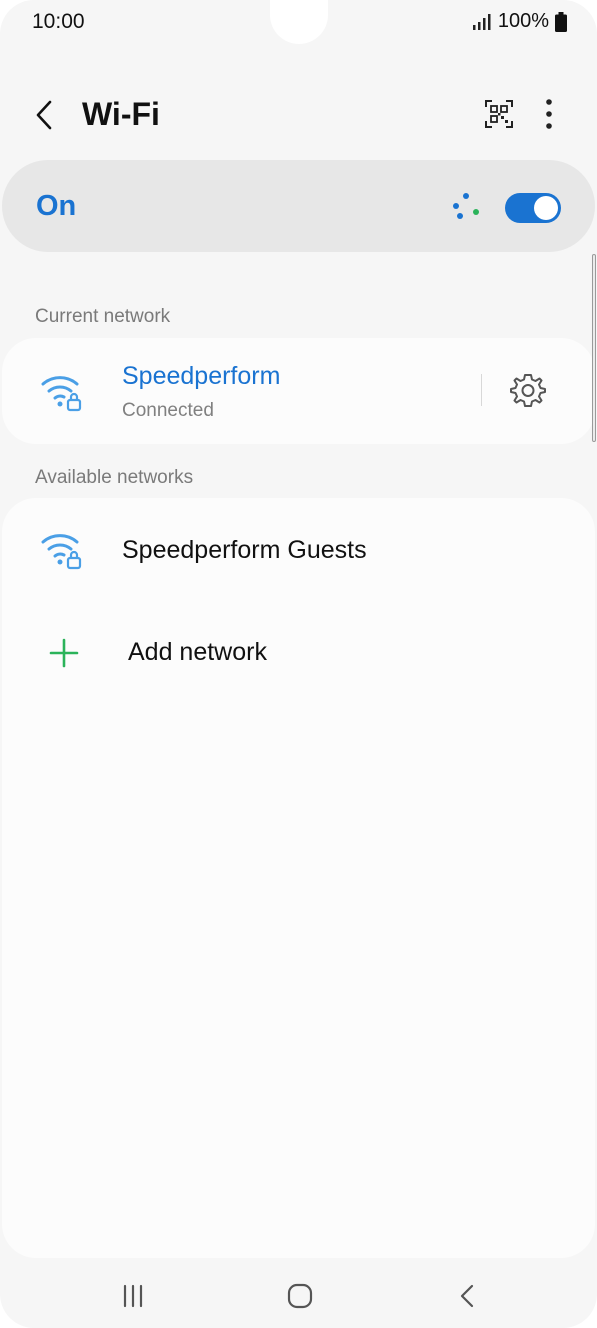 The image size is (597, 1328). What do you see at coordinates (197, 652) in the screenshot?
I see `add-network-label: Add network` at bounding box center [197, 652].